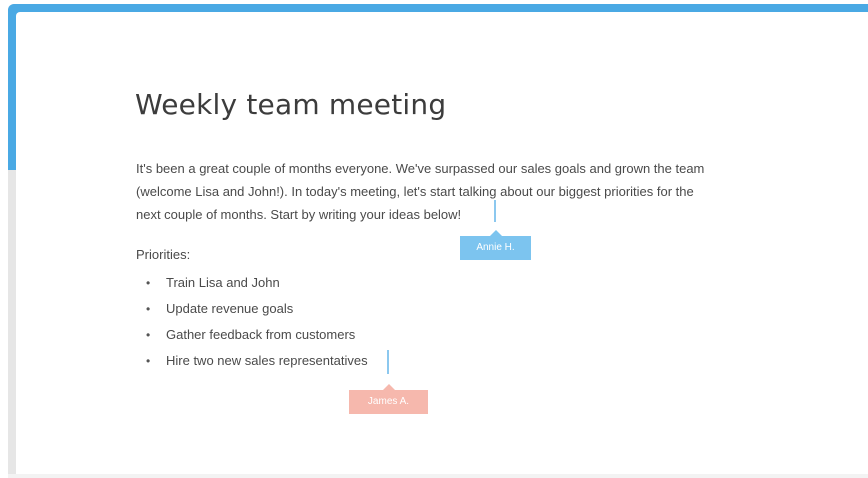 The height and width of the screenshot is (478, 868). Describe the element at coordinates (388, 399) in the screenshot. I see `collaborator-tag-james: James A.` at that location.